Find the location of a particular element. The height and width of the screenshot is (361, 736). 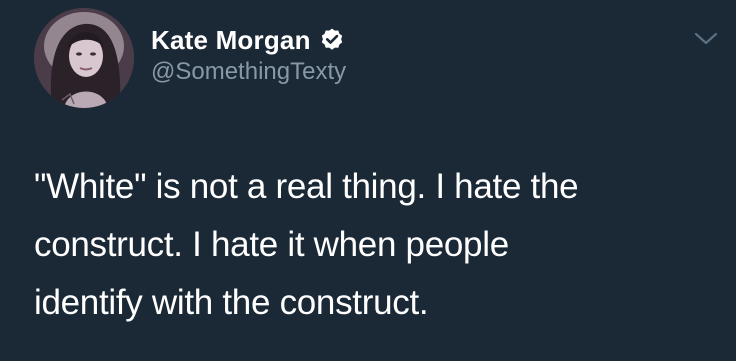

avatar-image is located at coordinates (84, 58).